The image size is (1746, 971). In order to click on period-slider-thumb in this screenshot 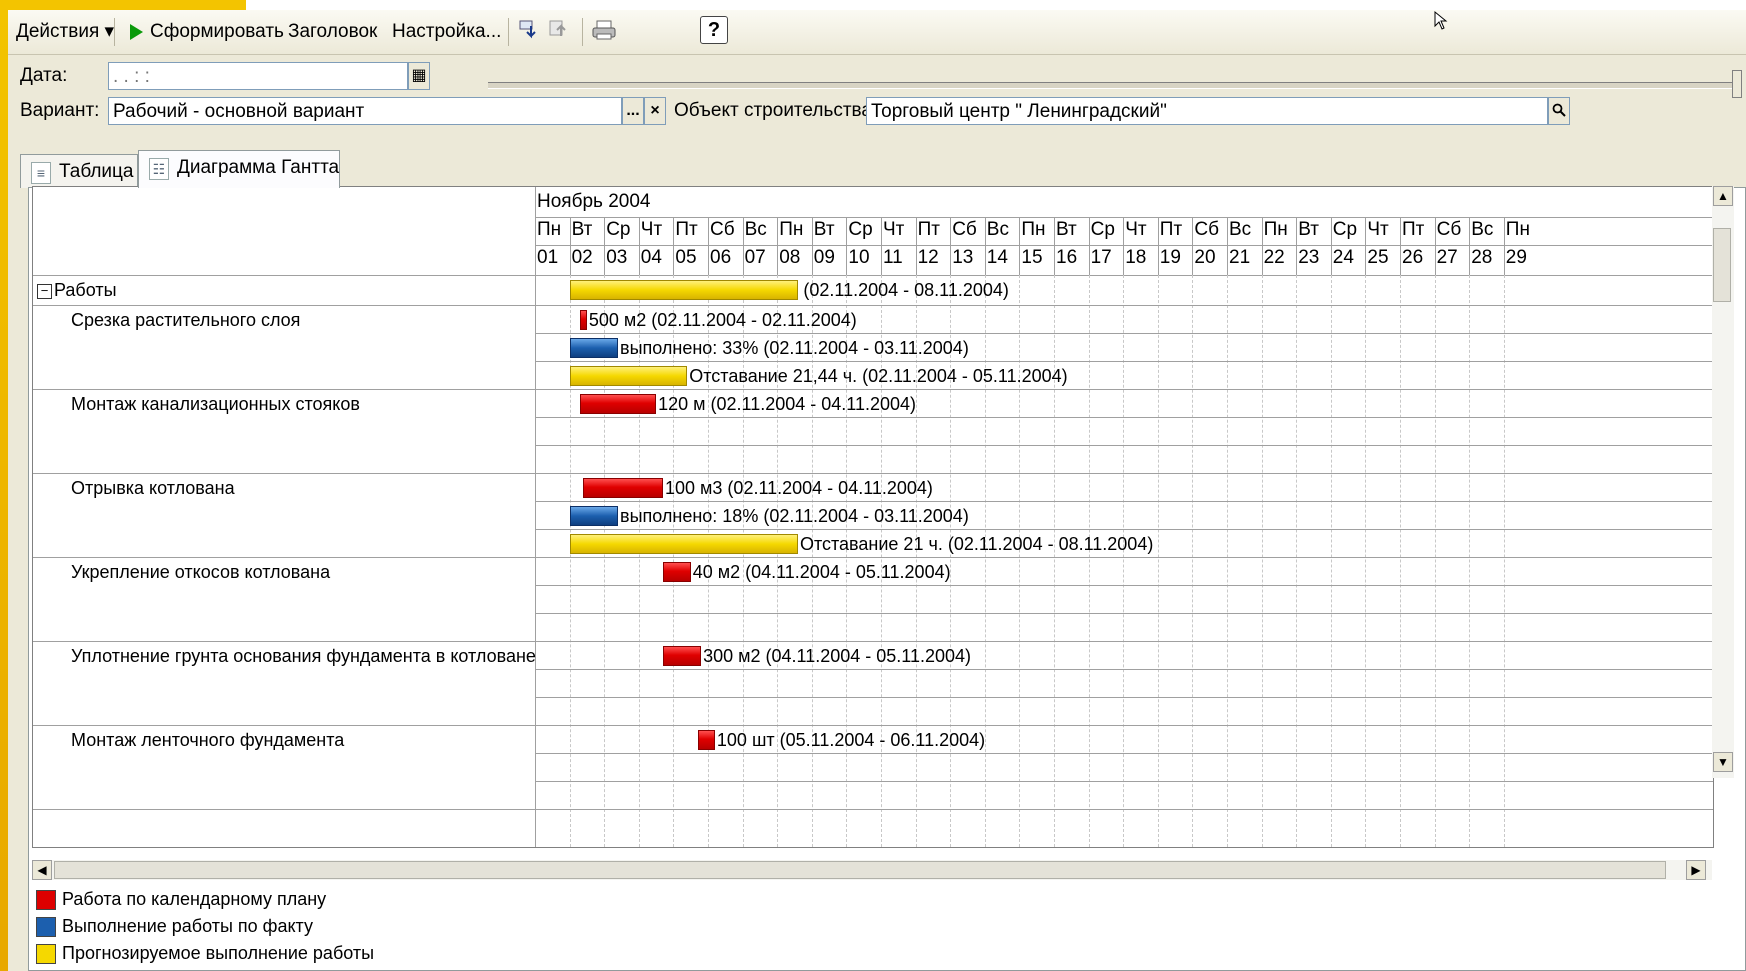, I will do `click(1737, 84)`.